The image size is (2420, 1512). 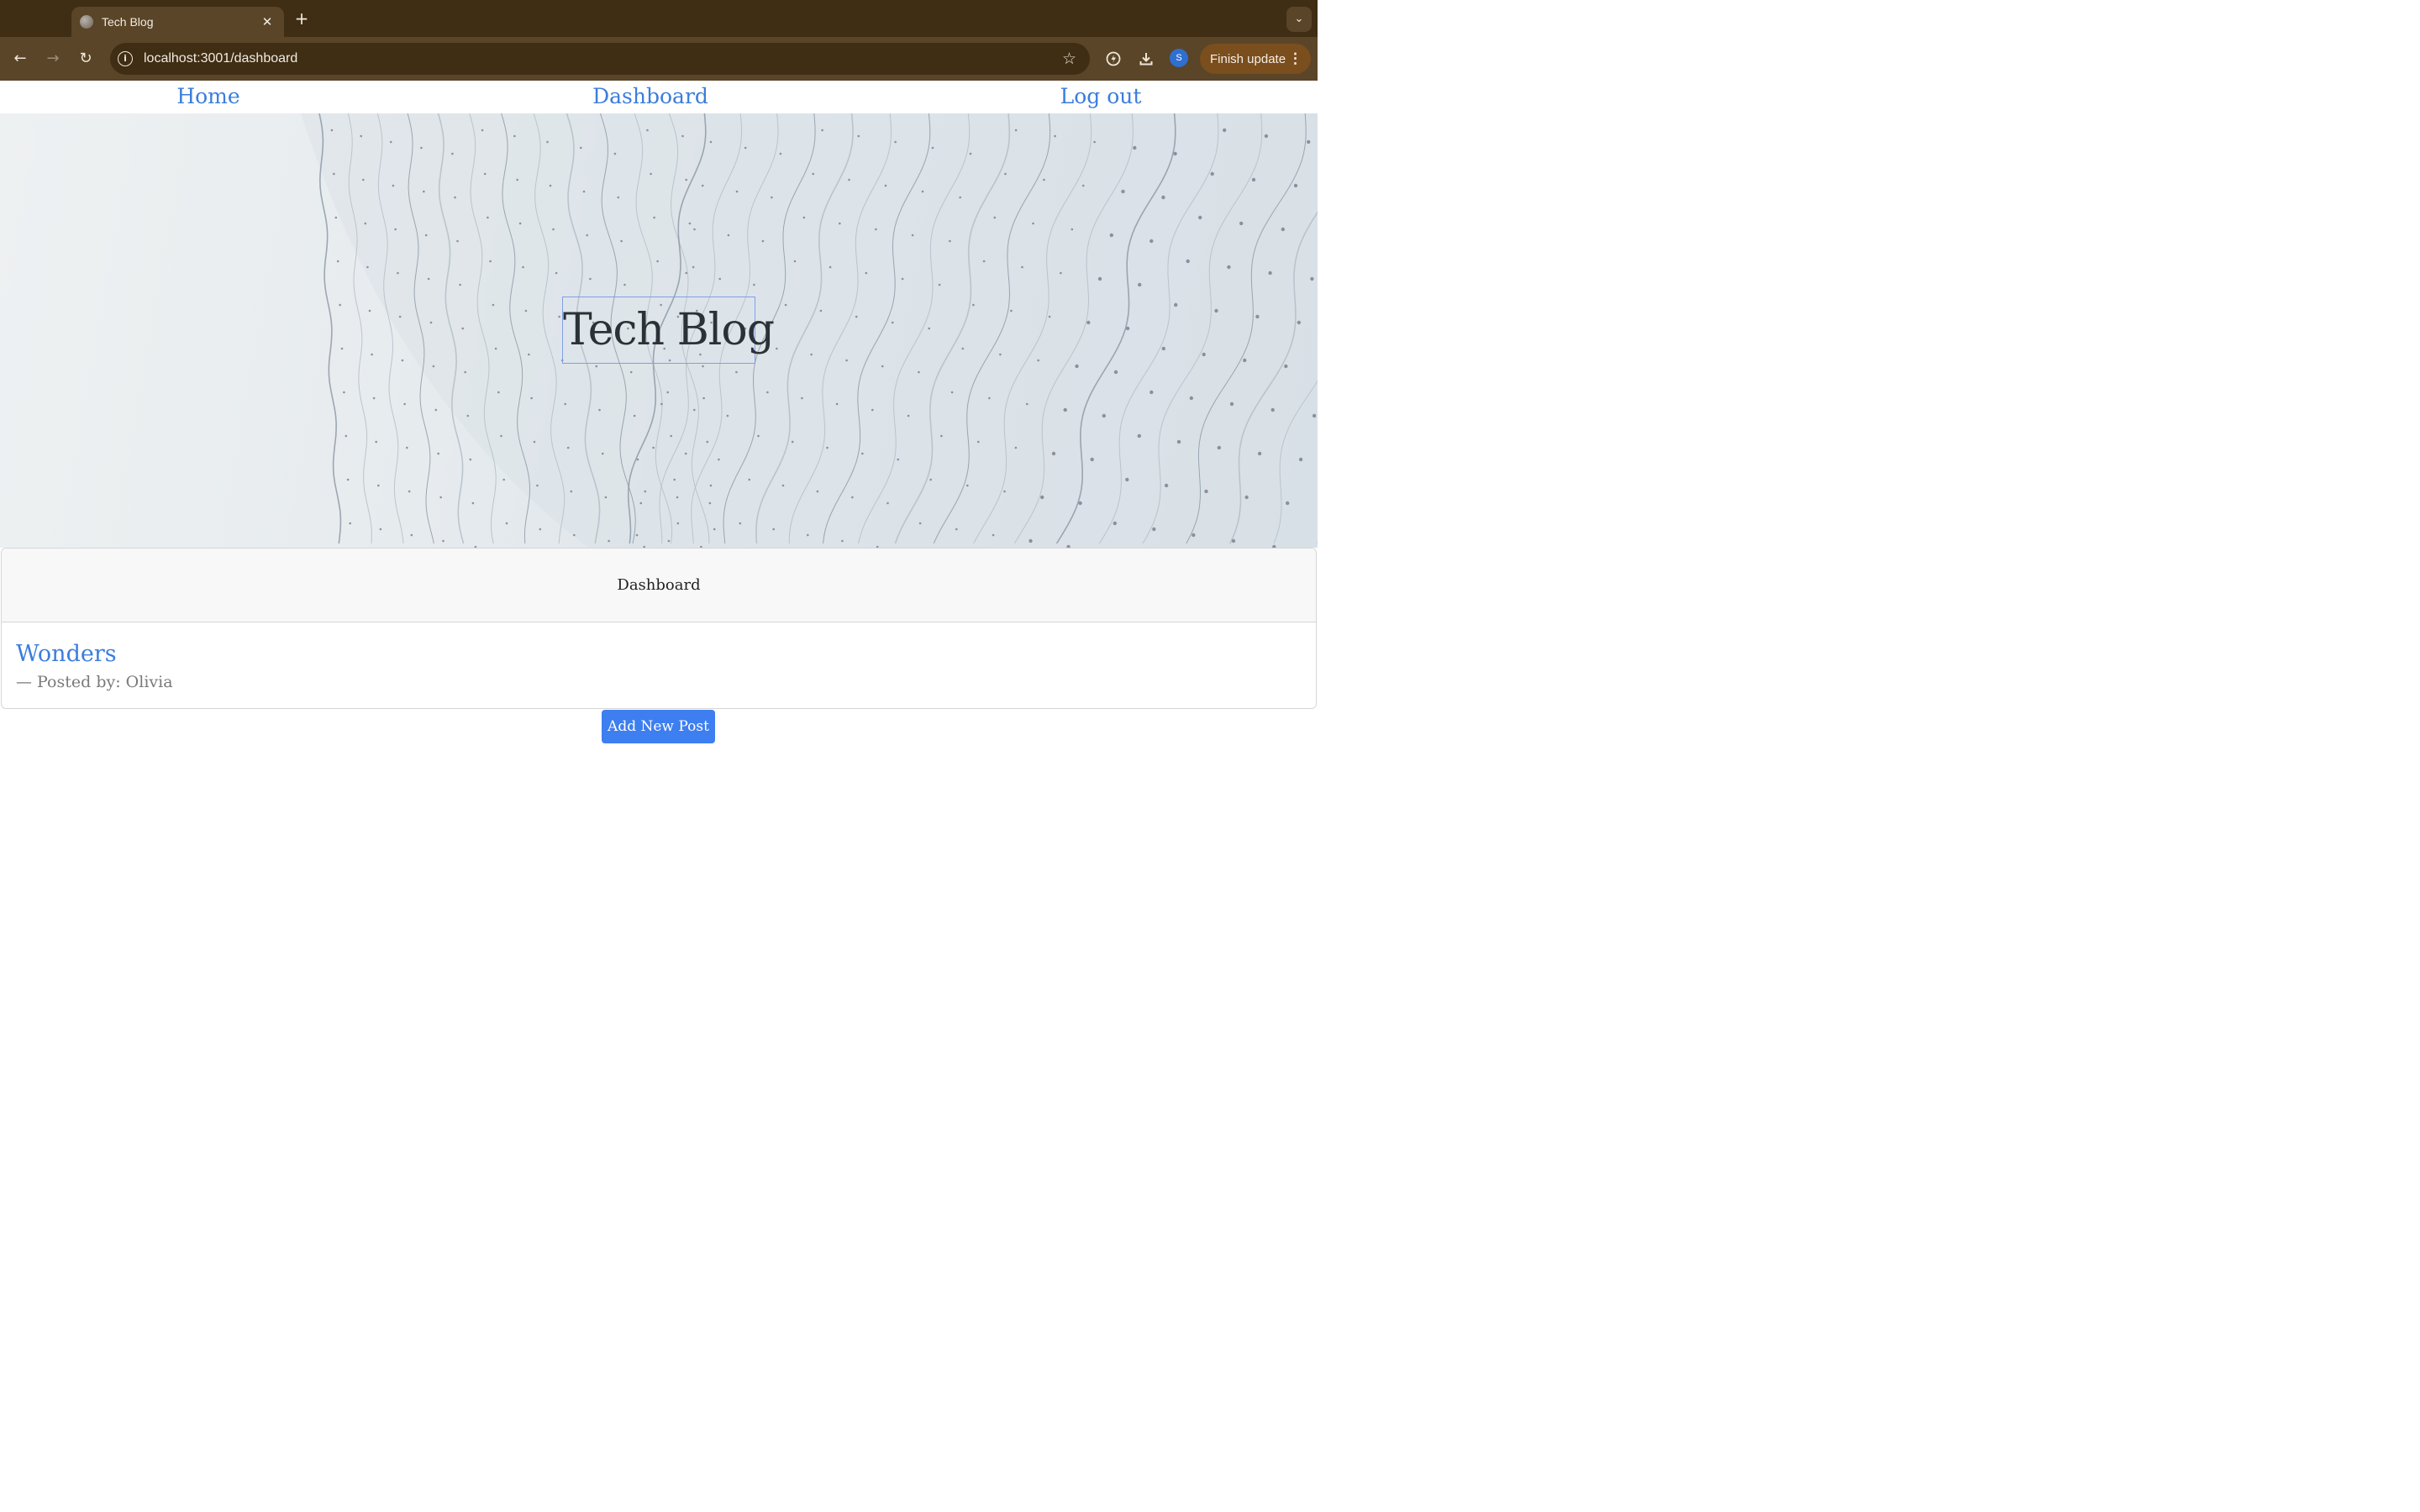 I want to click on nav-logout-link: Log out, so click(x=1101, y=96).